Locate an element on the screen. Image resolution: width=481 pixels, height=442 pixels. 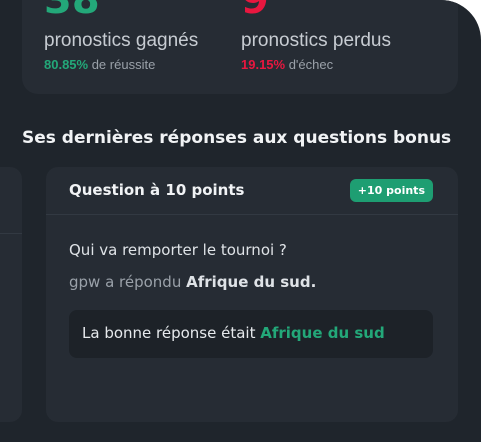
correct-answer-prefix: La bonne réponse était is located at coordinates (171, 333).